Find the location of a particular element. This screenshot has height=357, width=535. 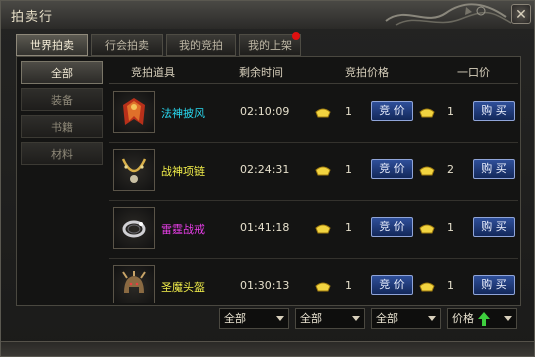

header-bid-price: 竞拍价格 is located at coordinates (367, 72).